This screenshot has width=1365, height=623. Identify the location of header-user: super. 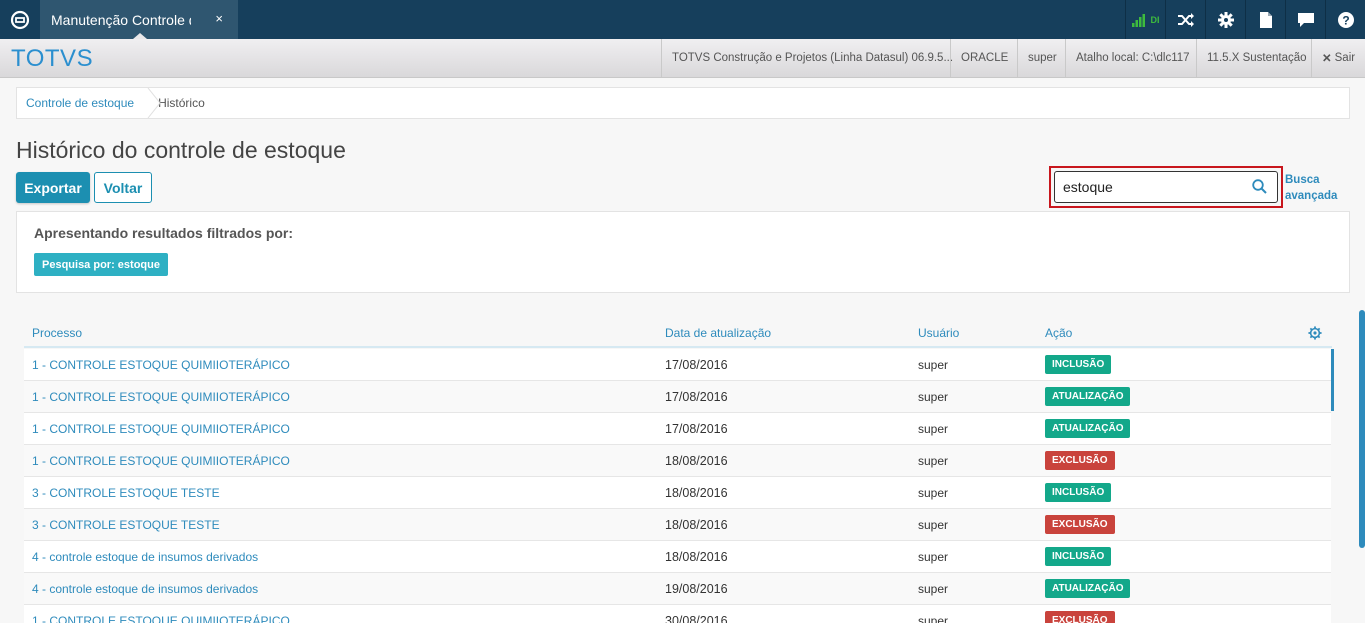
(1042, 58).